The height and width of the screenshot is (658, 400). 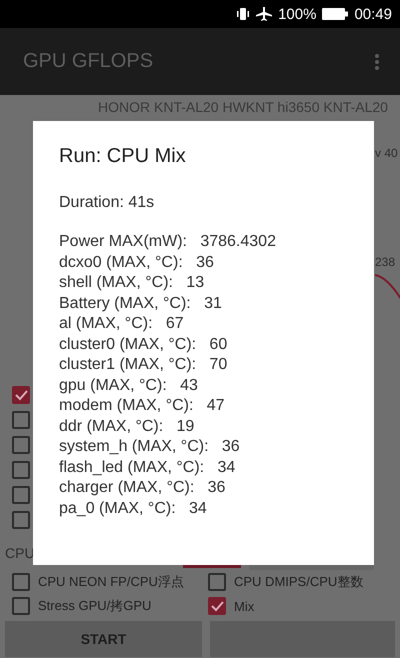 I want to click on duration-text: Duration: 41s, so click(x=107, y=203).